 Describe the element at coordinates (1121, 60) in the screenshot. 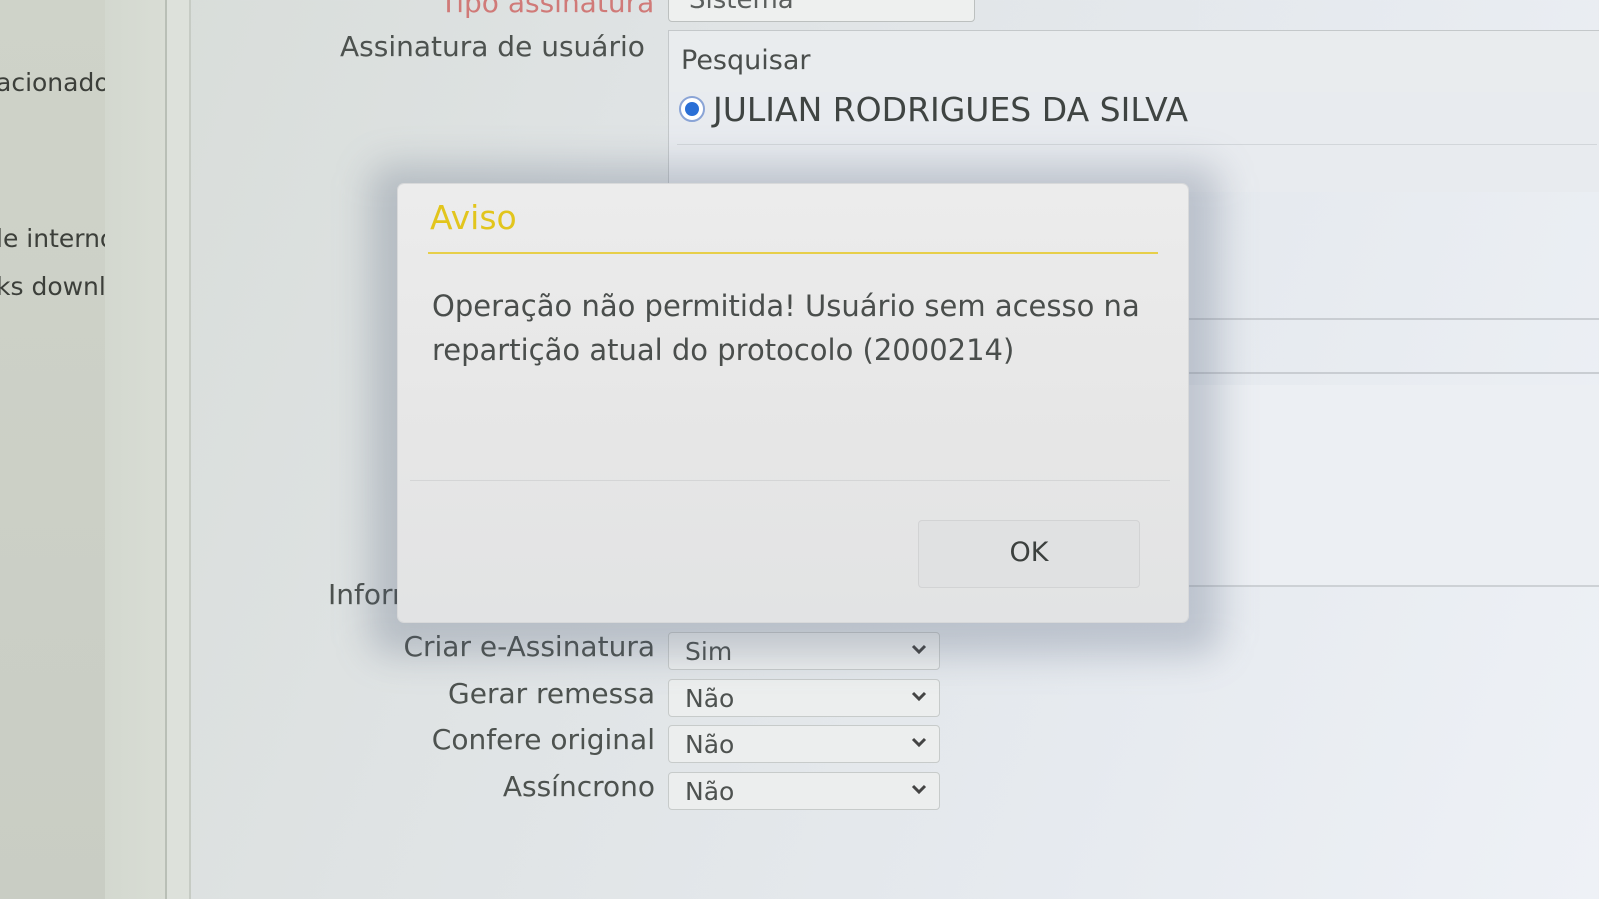

I see `user-search-input` at that location.